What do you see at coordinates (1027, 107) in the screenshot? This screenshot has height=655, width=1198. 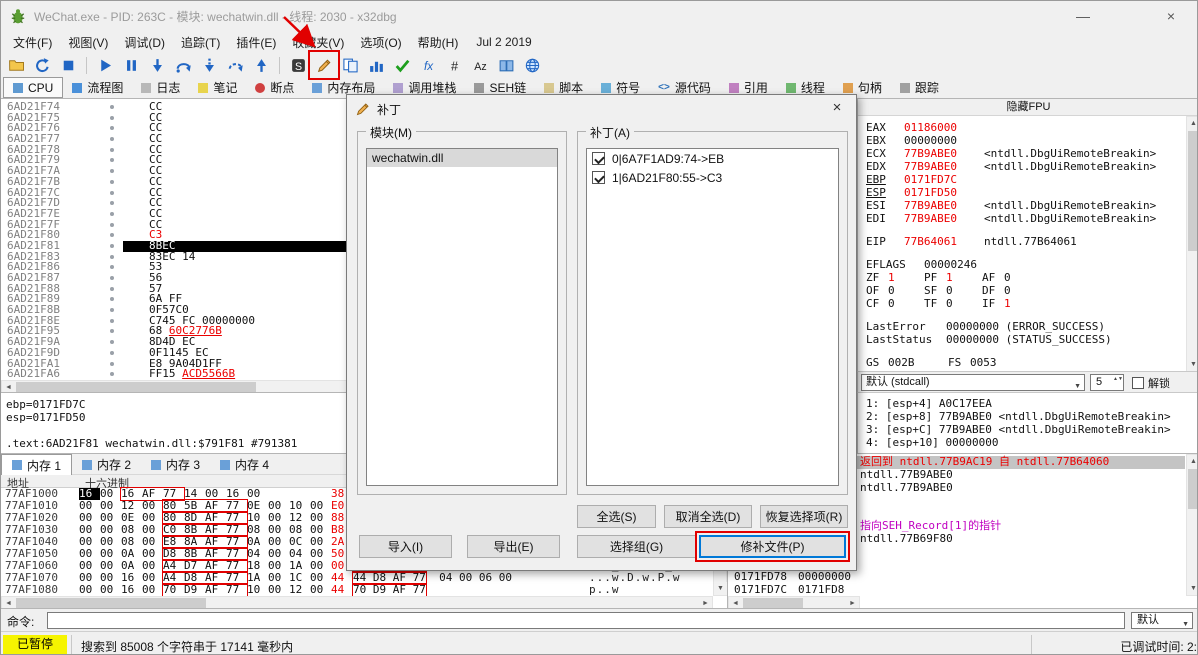 I see `hide-fpu-button: 隐藏FPU` at bounding box center [1027, 107].